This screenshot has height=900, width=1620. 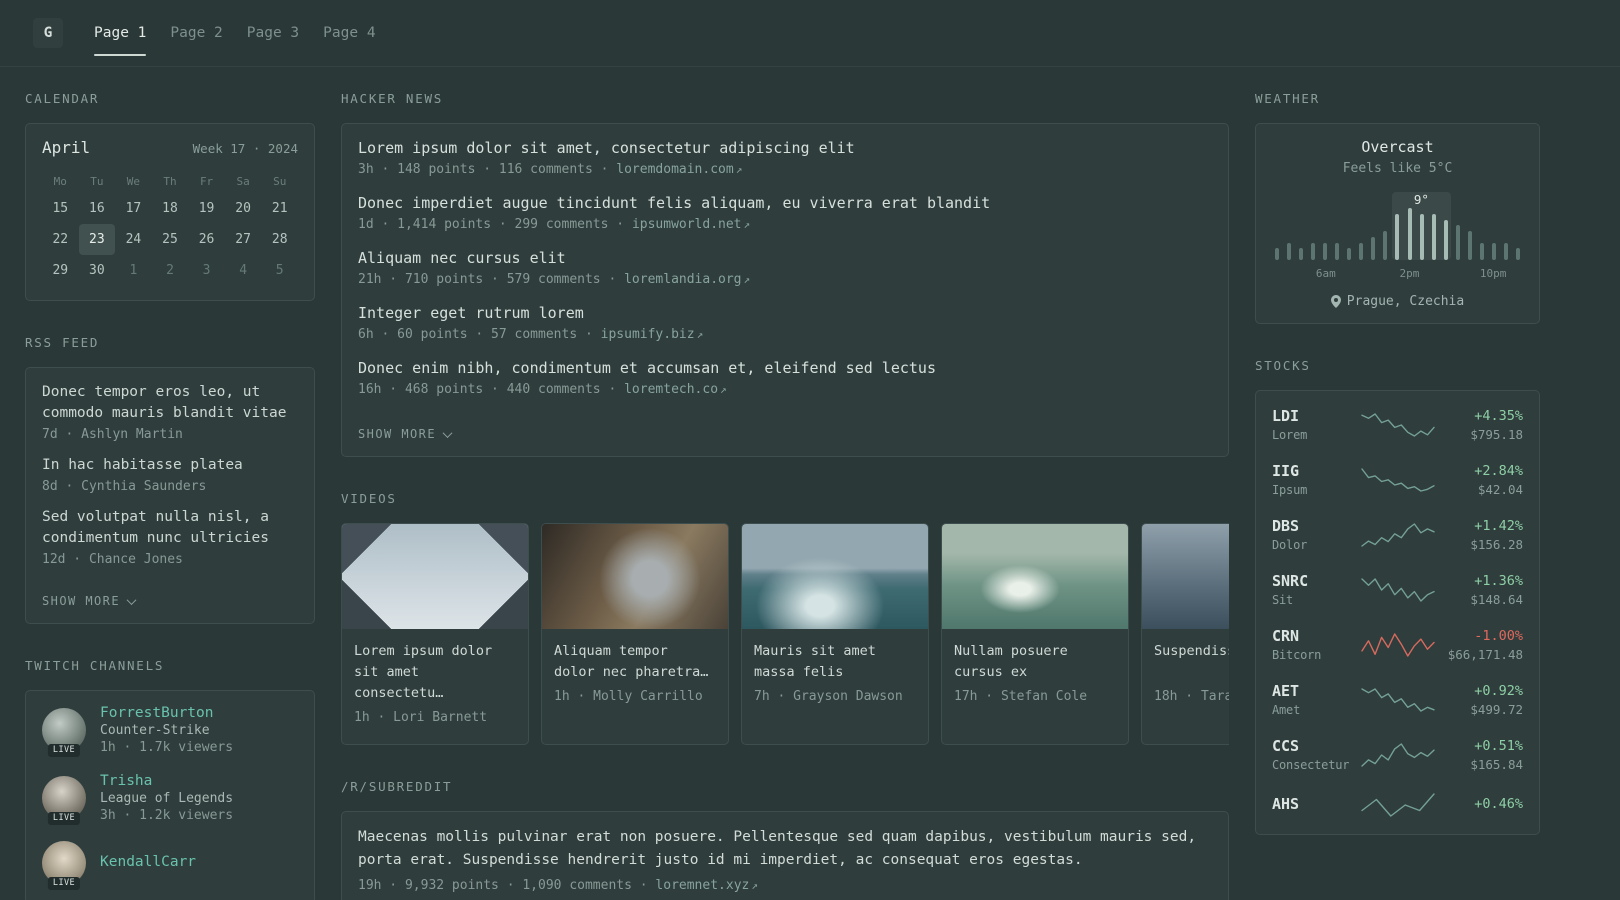 What do you see at coordinates (479, 334) in the screenshot?
I see `hn-item-stats: 6h · 60 points · 57 comments ·` at bounding box center [479, 334].